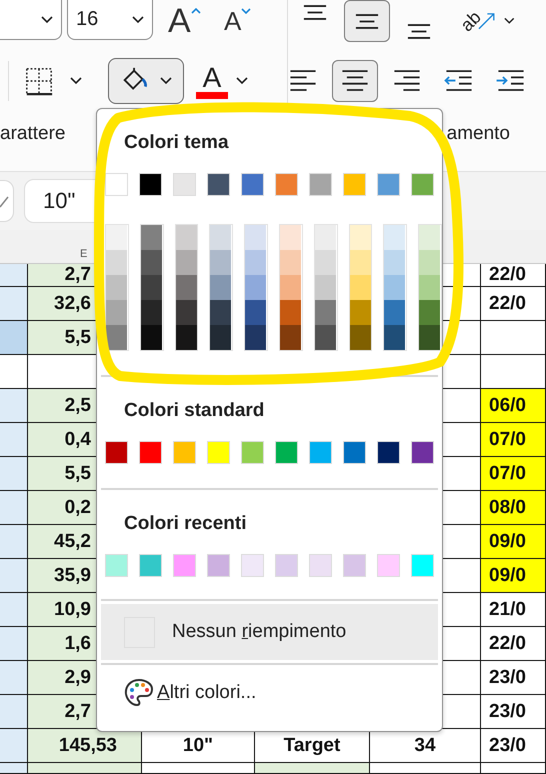 Image resolution: width=546 pixels, height=774 pixels. I want to click on table-cell: 23/0, so click(513, 712).